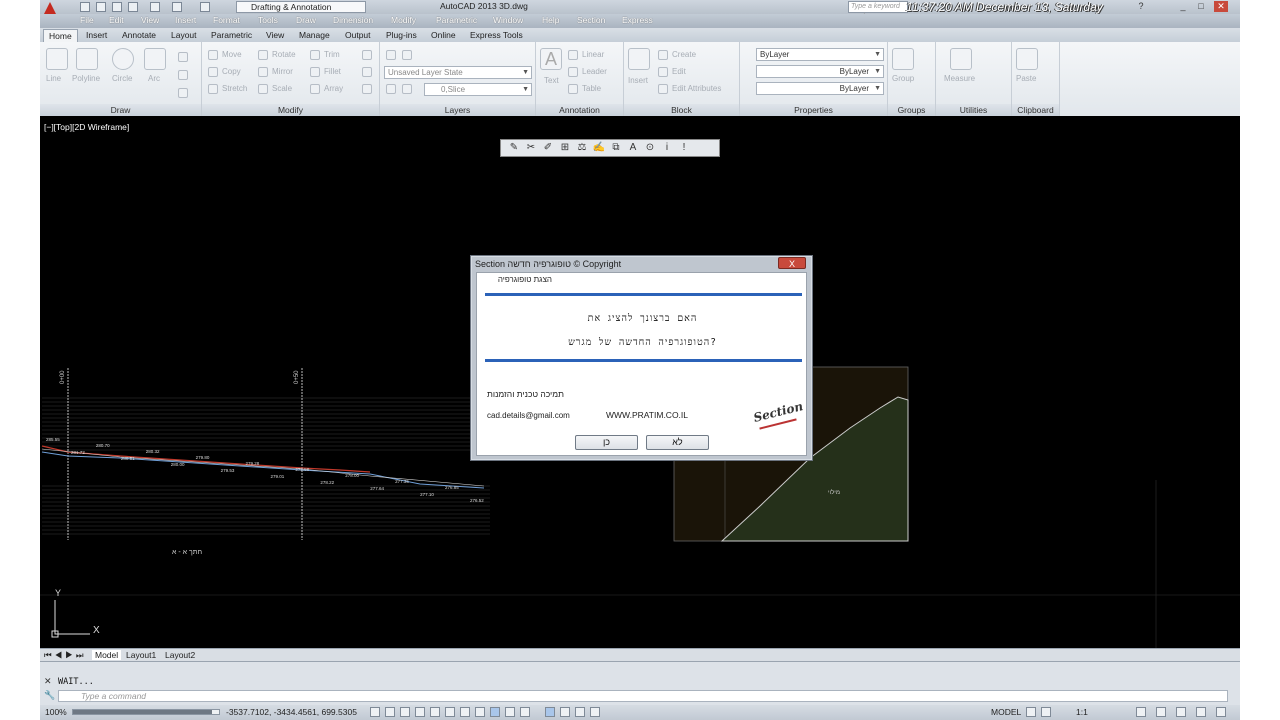  Describe the element at coordinates (820, 71) in the screenshot. I see `linetype-select: ByLayer ▼` at that location.